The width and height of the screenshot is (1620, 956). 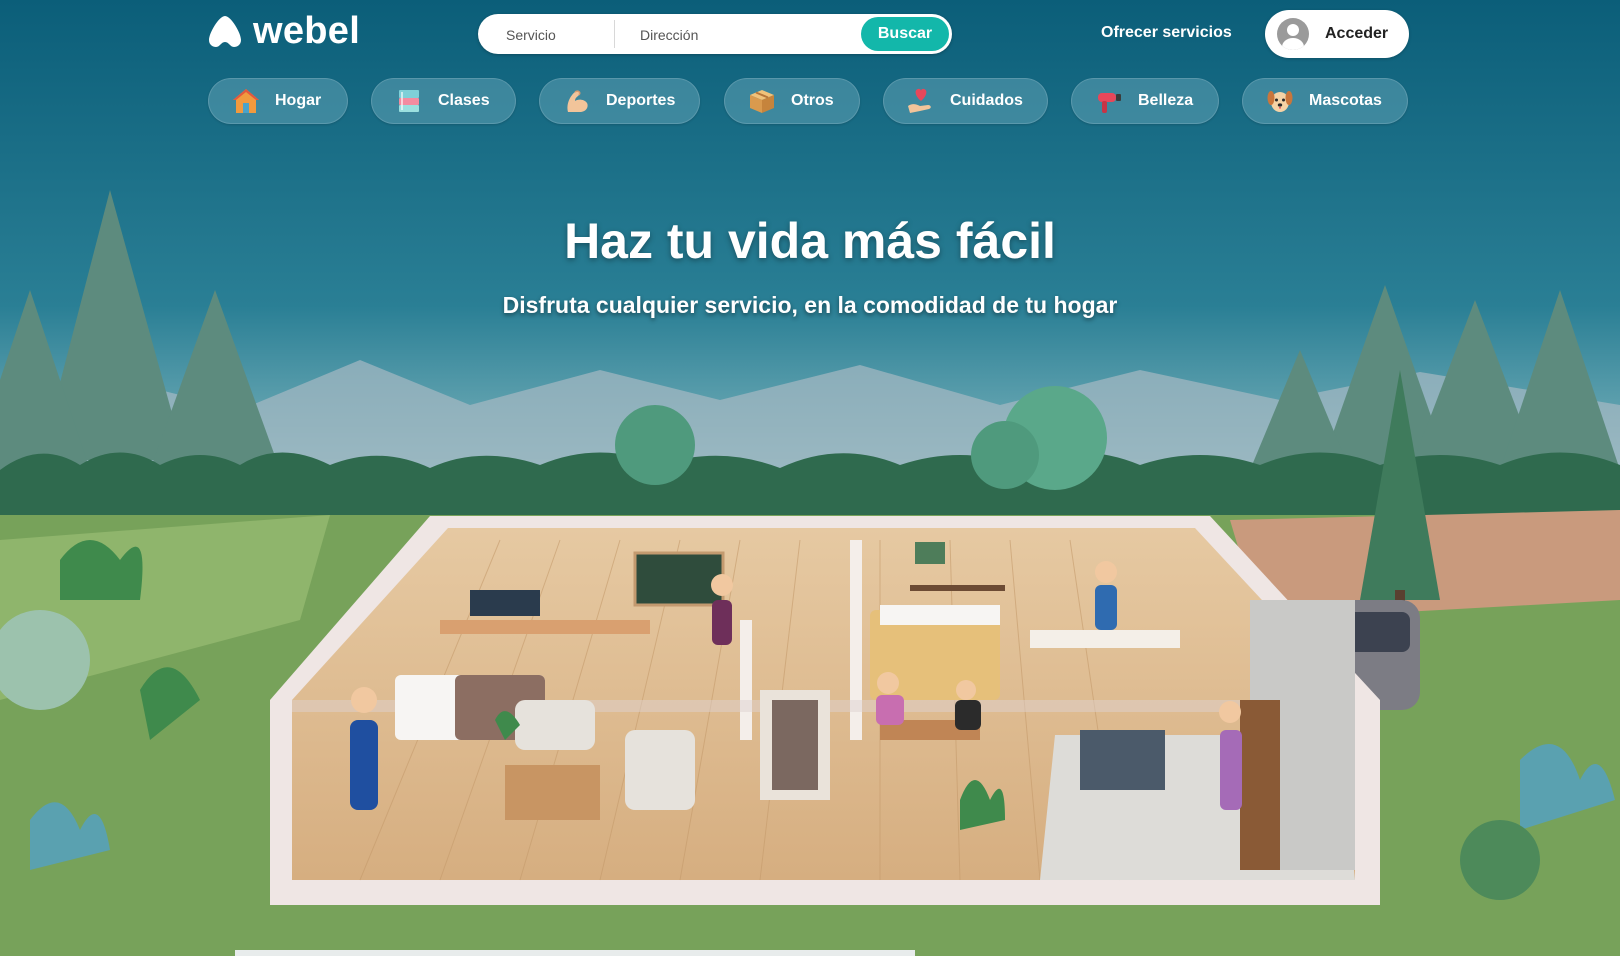 I want to click on search-divider, so click(x=614, y=34).